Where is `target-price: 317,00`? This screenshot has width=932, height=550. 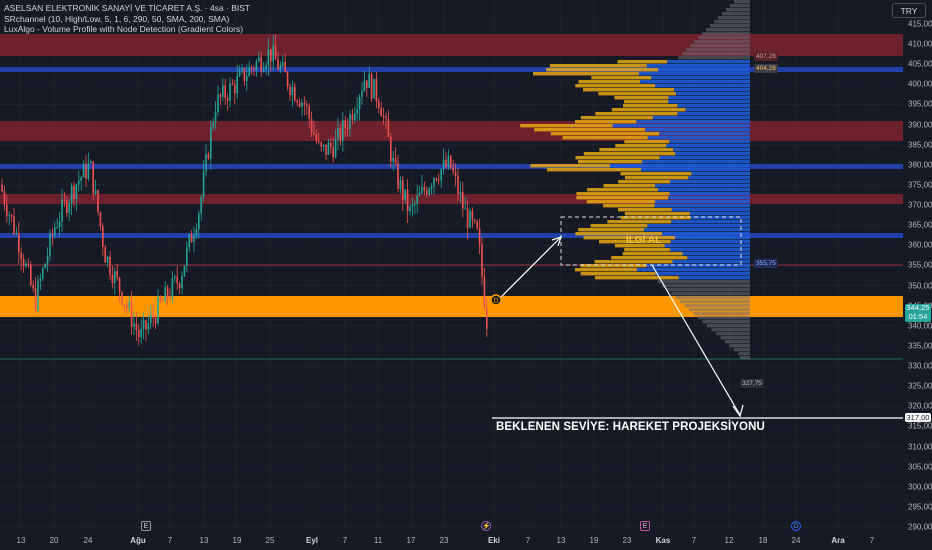 target-price: 317,00 is located at coordinates (918, 417).